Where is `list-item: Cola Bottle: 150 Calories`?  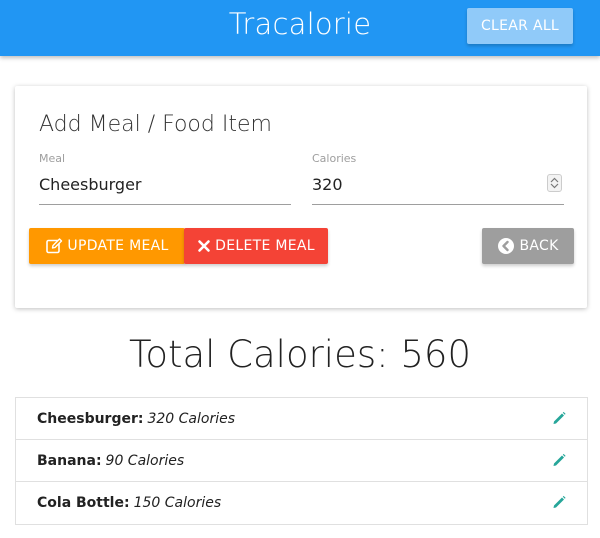
list-item: Cola Bottle: 150 Calories is located at coordinates (301, 503).